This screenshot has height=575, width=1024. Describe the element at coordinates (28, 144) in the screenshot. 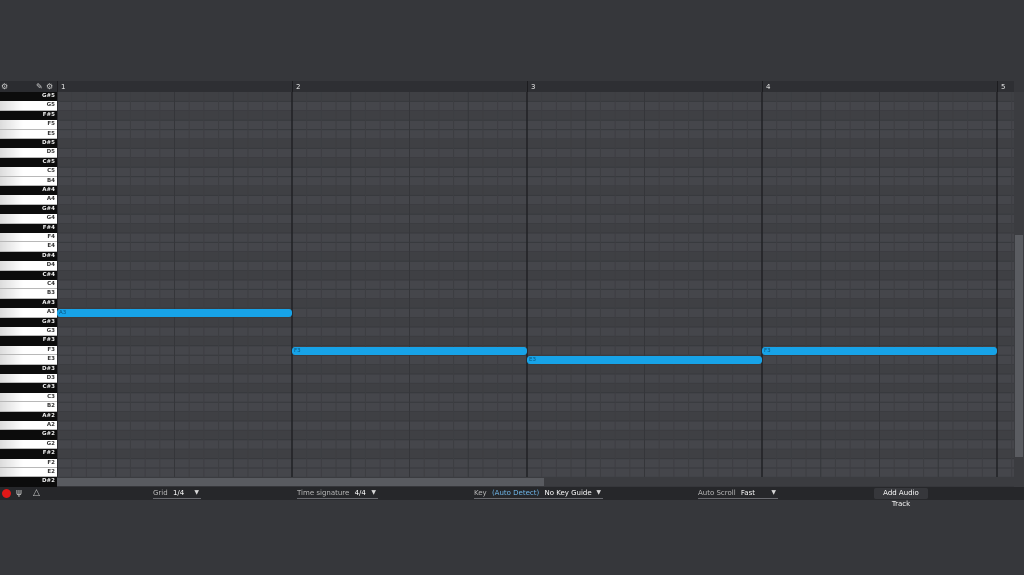

I see `piano-key: D#5` at that location.